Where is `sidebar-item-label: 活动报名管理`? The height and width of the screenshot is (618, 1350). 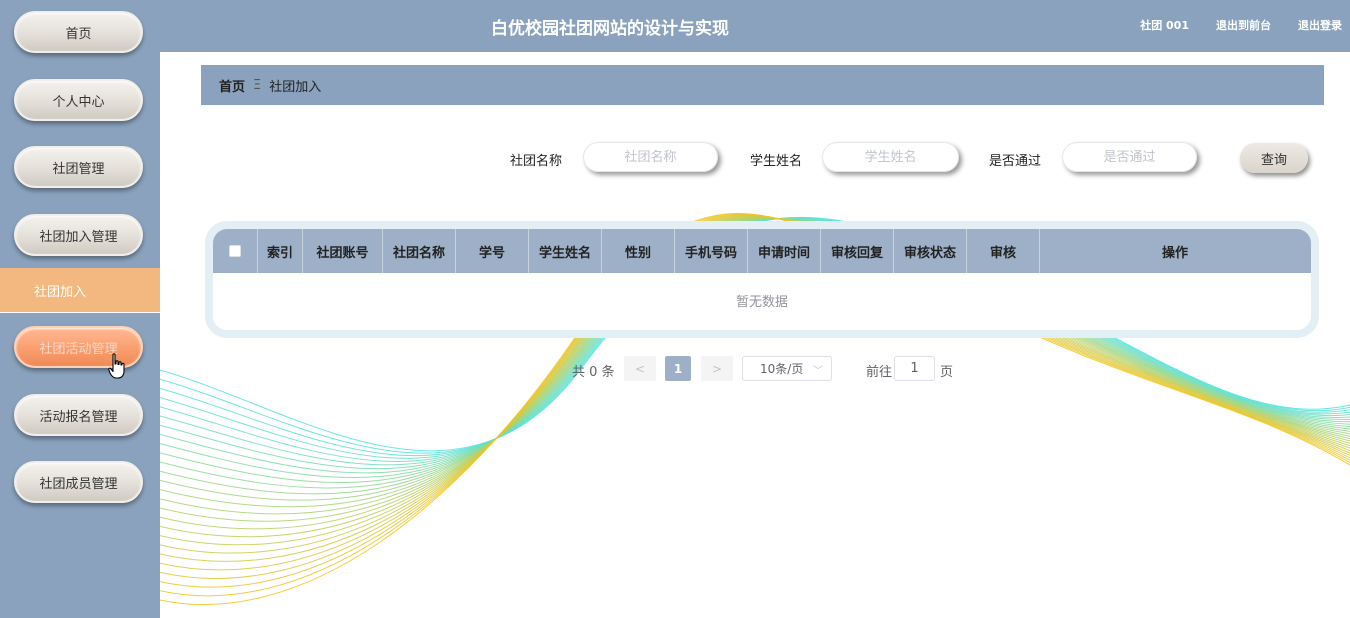 sidebar-item-label: 活动报名管理 is located at coordinates (78, 417).